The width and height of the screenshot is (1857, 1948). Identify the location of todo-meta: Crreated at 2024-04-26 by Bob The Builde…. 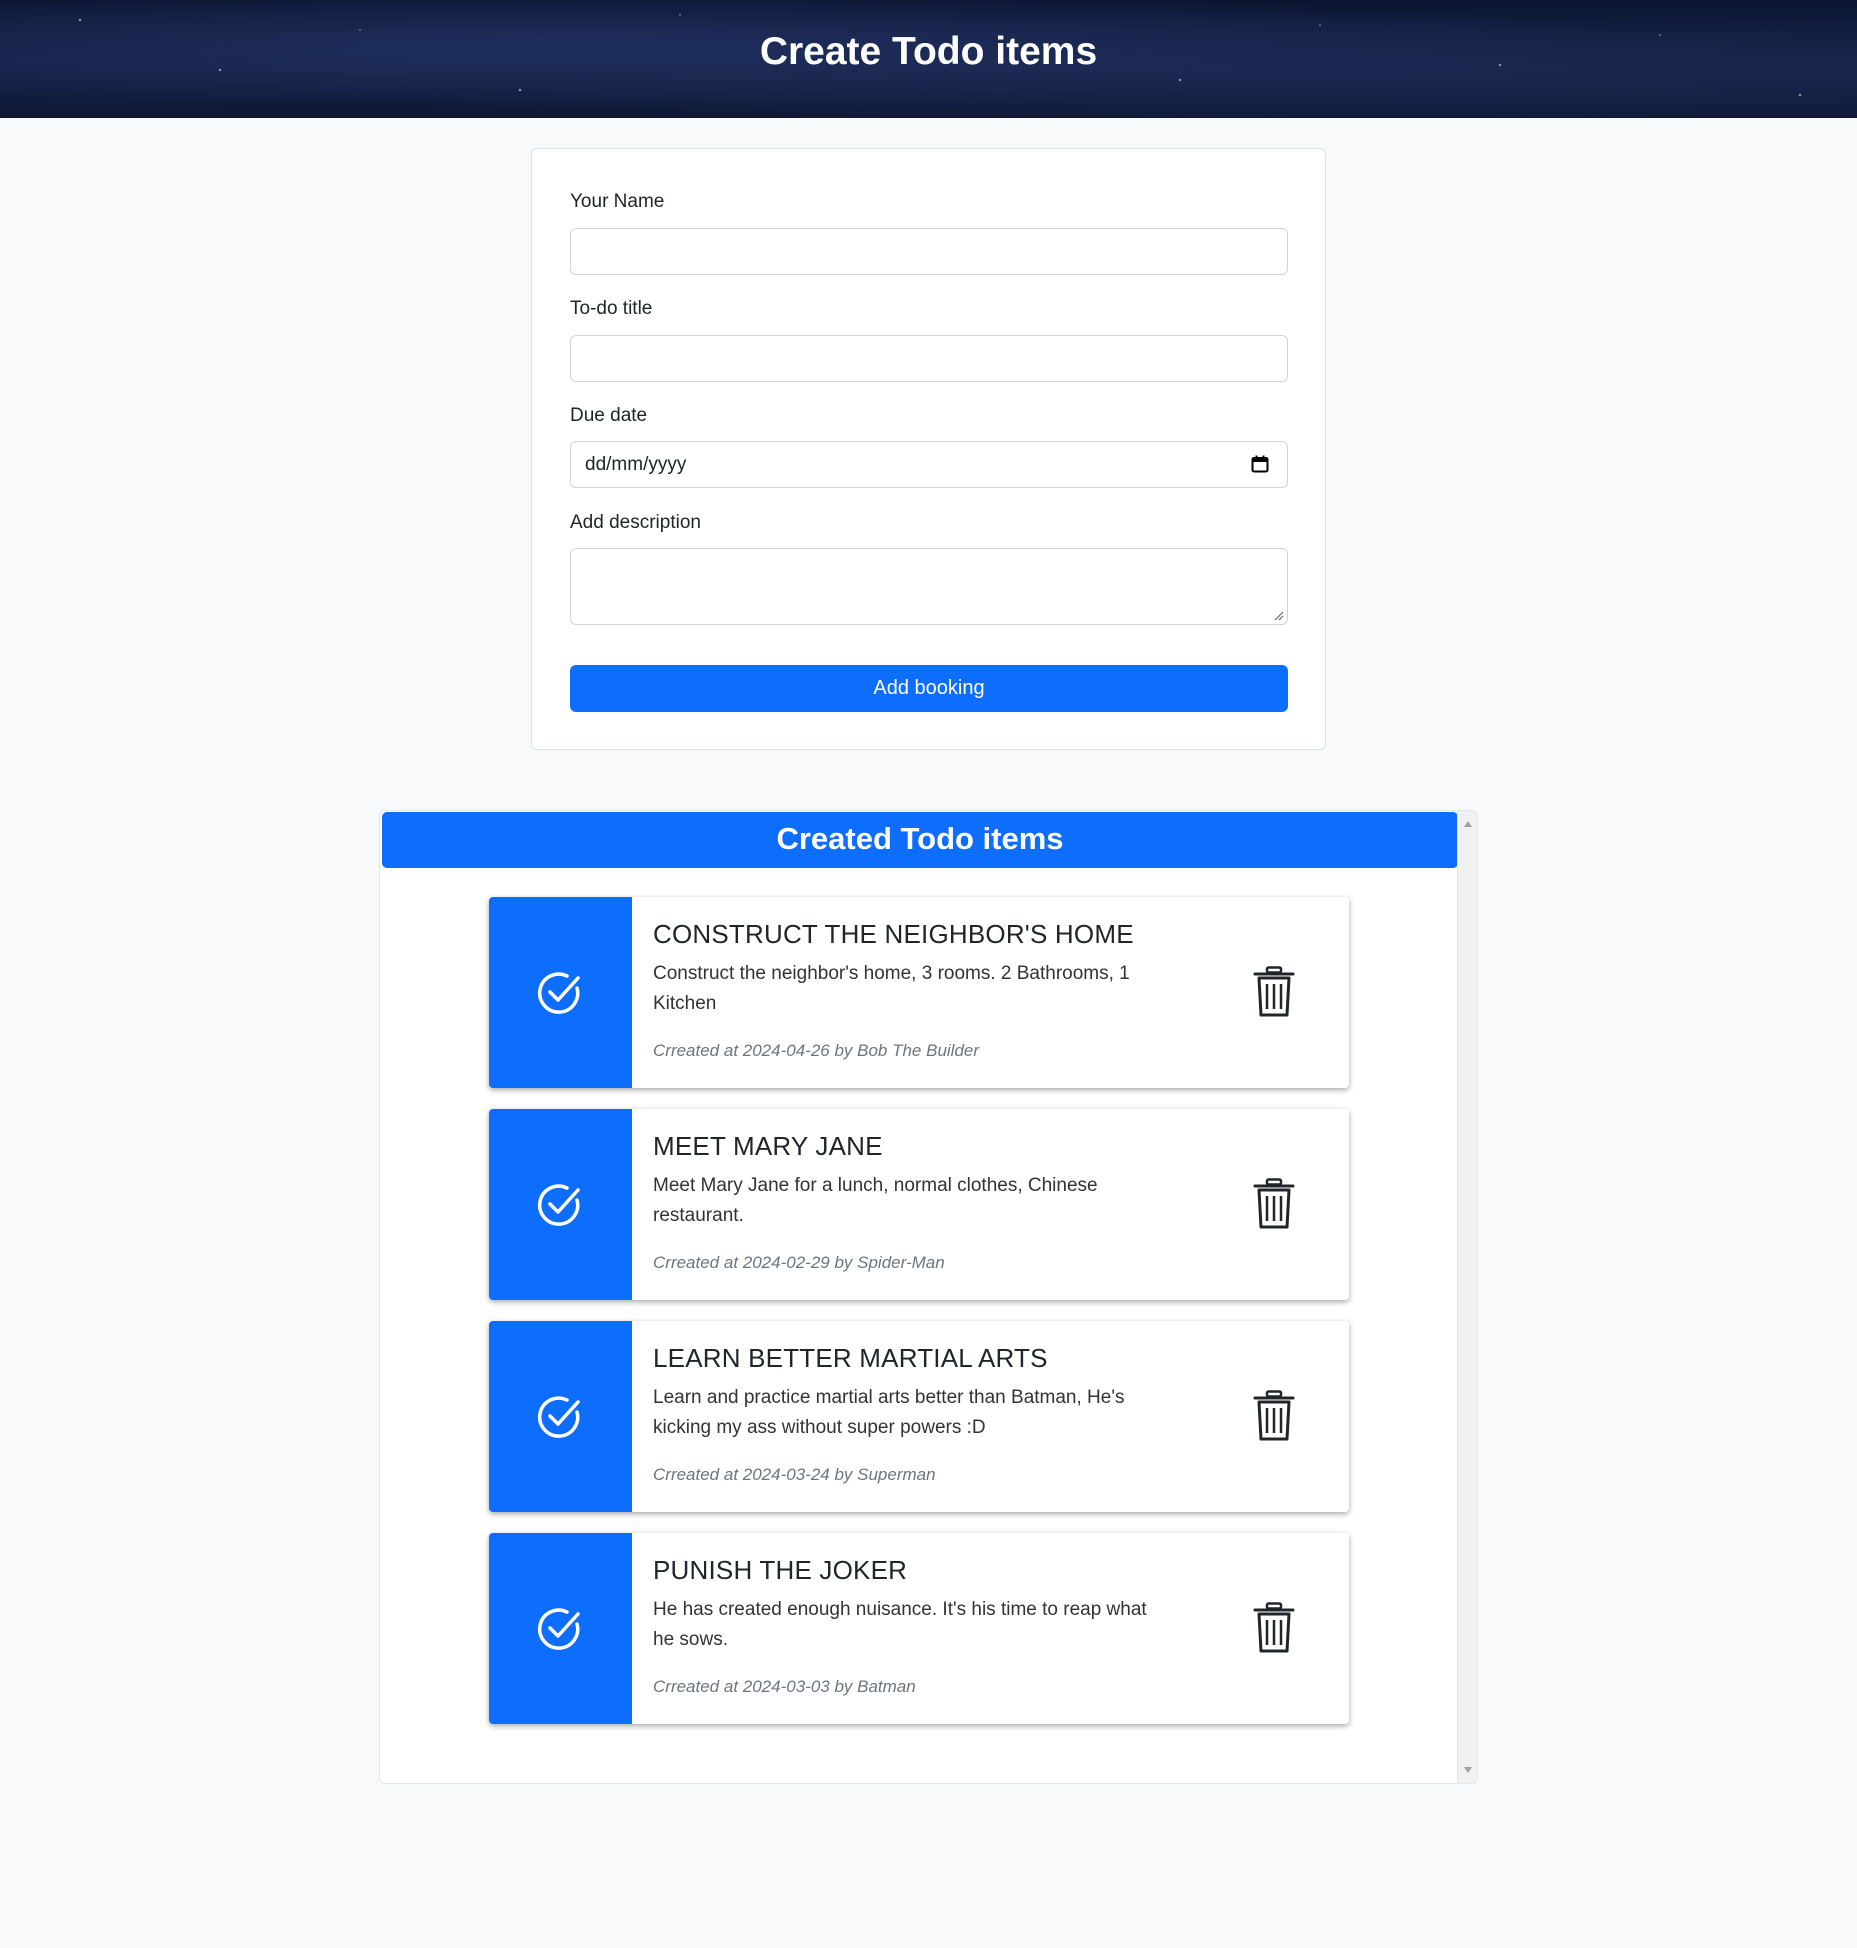
(816, 1050).